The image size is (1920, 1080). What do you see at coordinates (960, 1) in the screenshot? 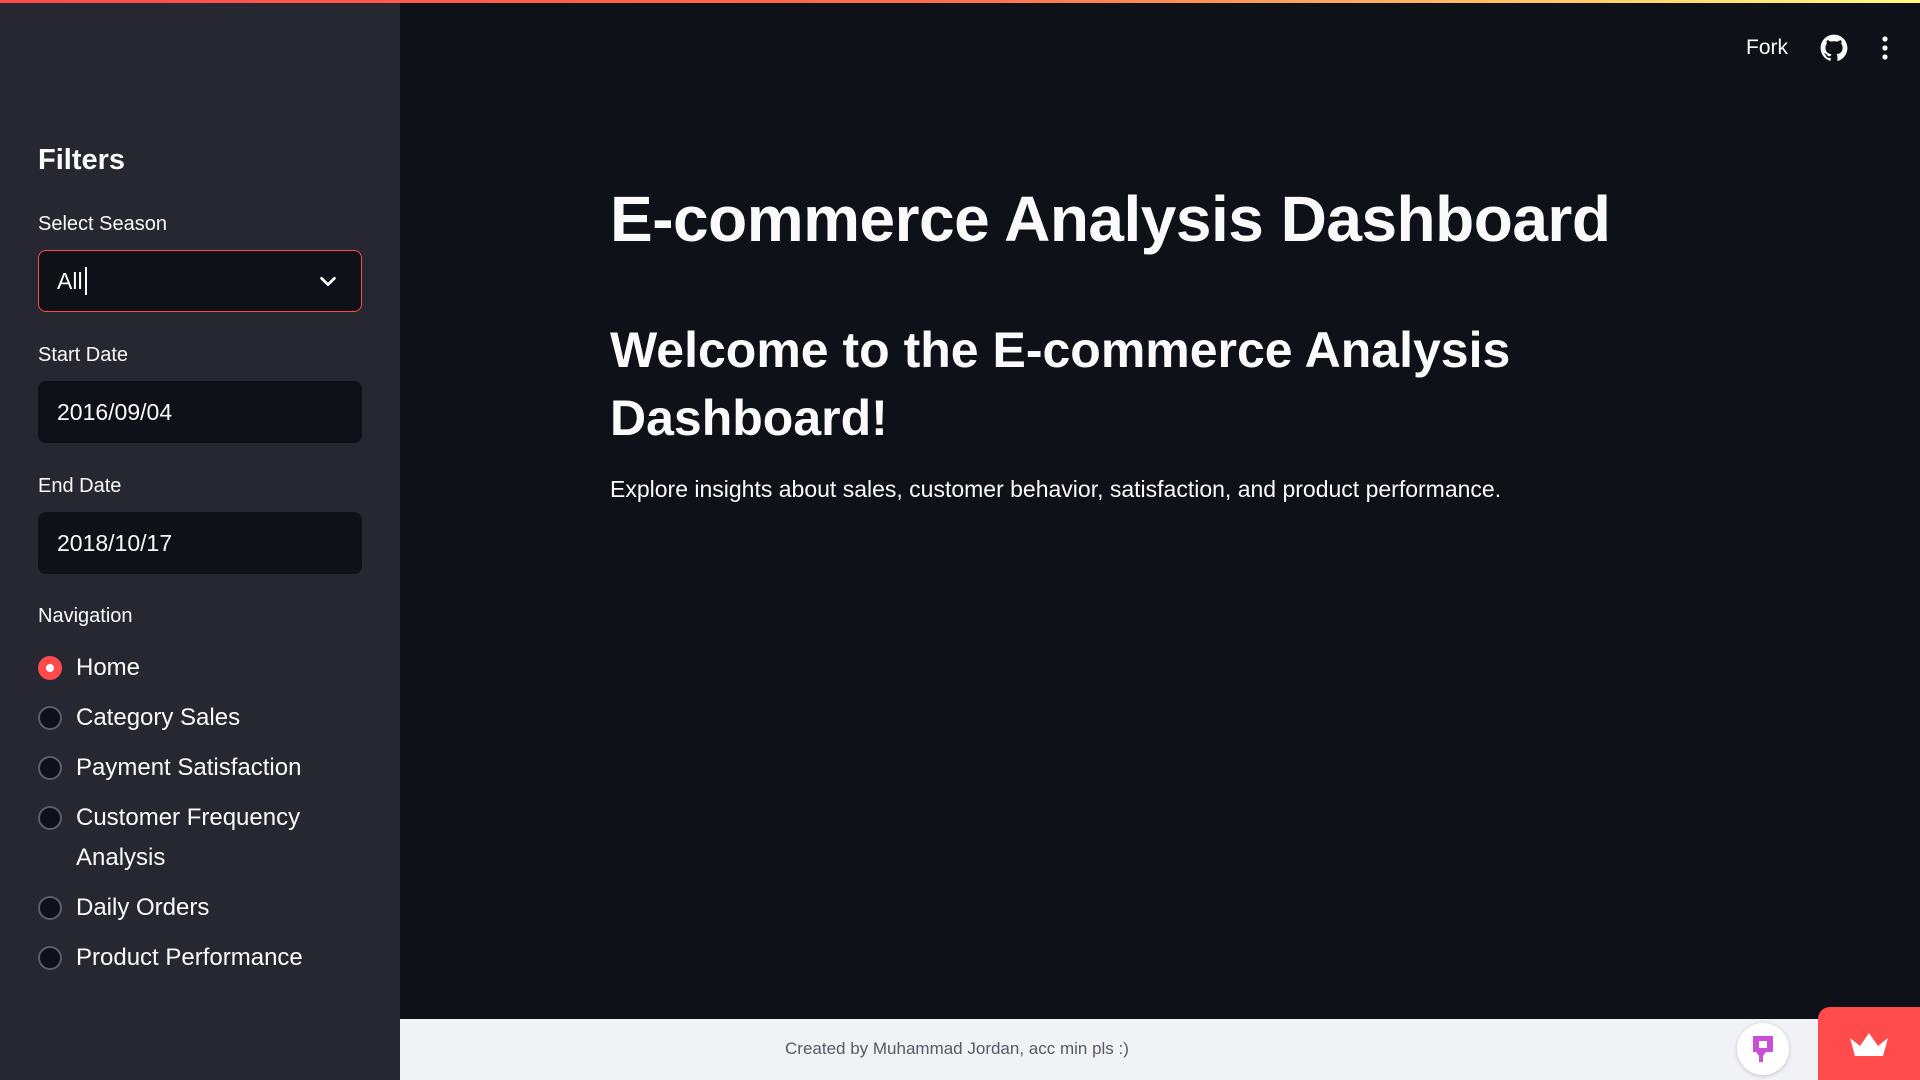
I see `top-decoration-bar` at bounding box center [960, 1].